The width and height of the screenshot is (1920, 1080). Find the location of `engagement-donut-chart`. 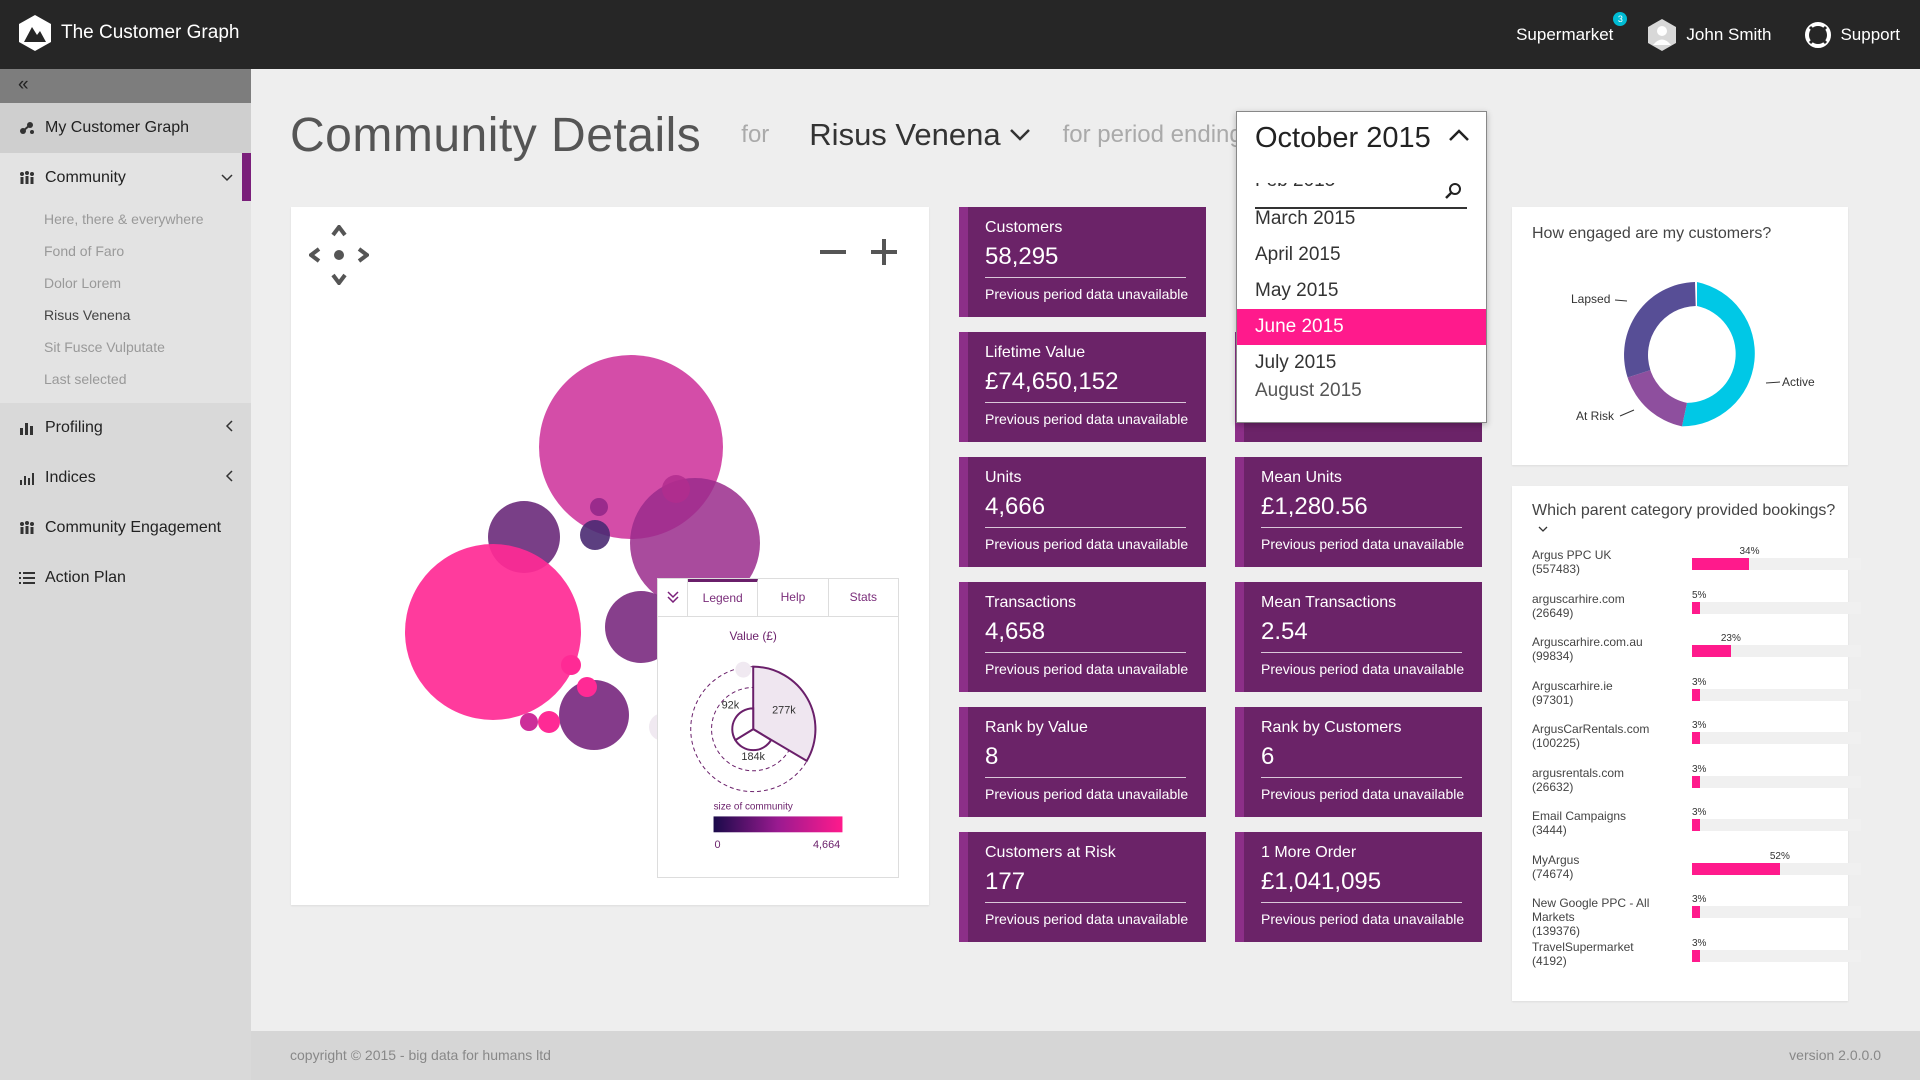

engagement-donut-chart is located at coordinates (1680, 336).